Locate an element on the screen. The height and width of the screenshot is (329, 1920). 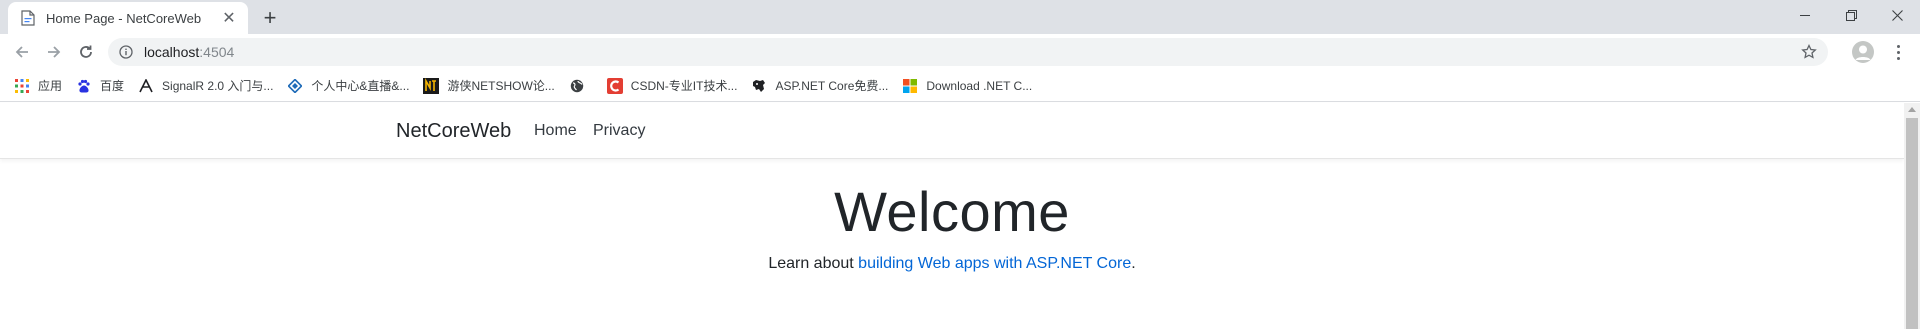
bookmark-globe is located at coordinates (584, 86).